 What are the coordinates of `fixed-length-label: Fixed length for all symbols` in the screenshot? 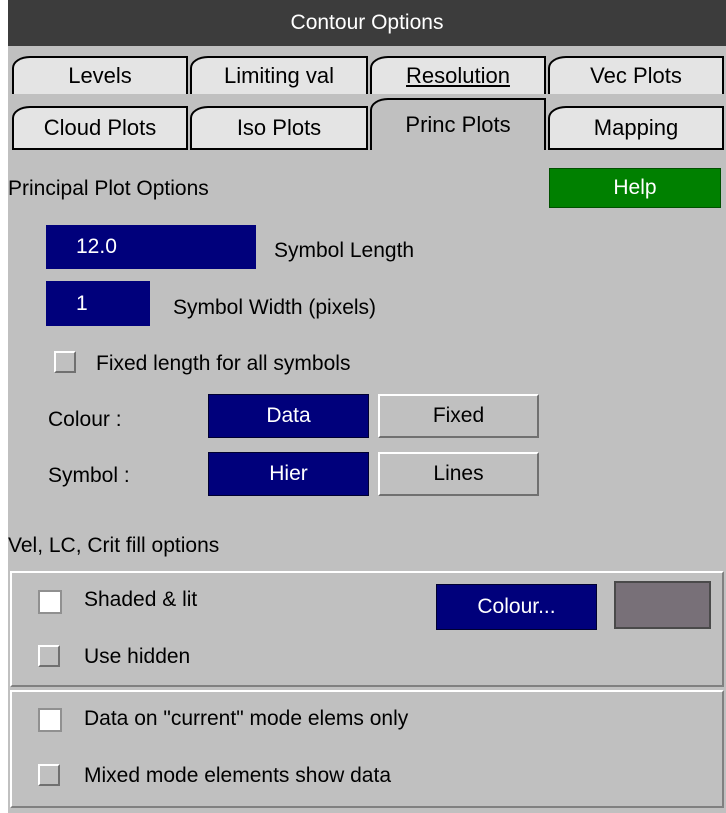 It's located at (223, 363).